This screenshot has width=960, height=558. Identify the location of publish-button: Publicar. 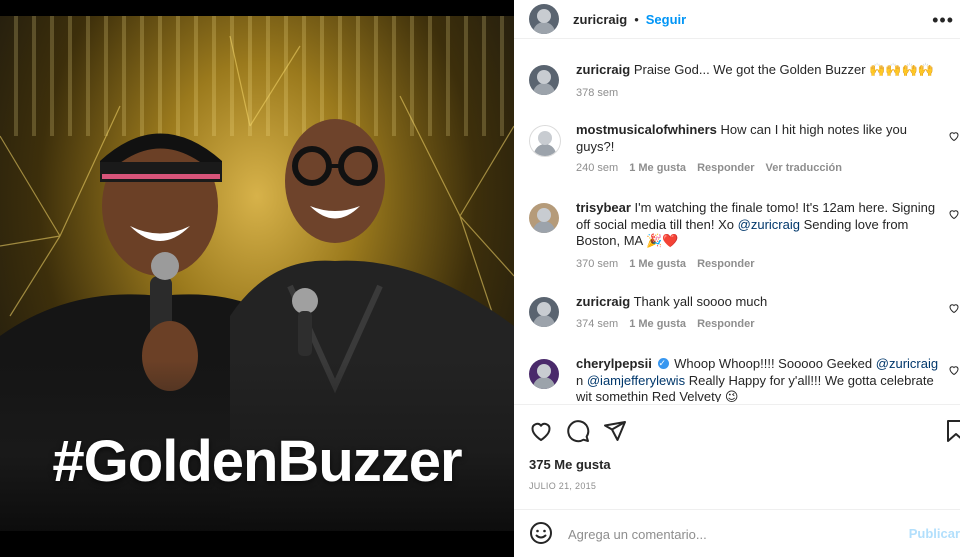
(934, 533).